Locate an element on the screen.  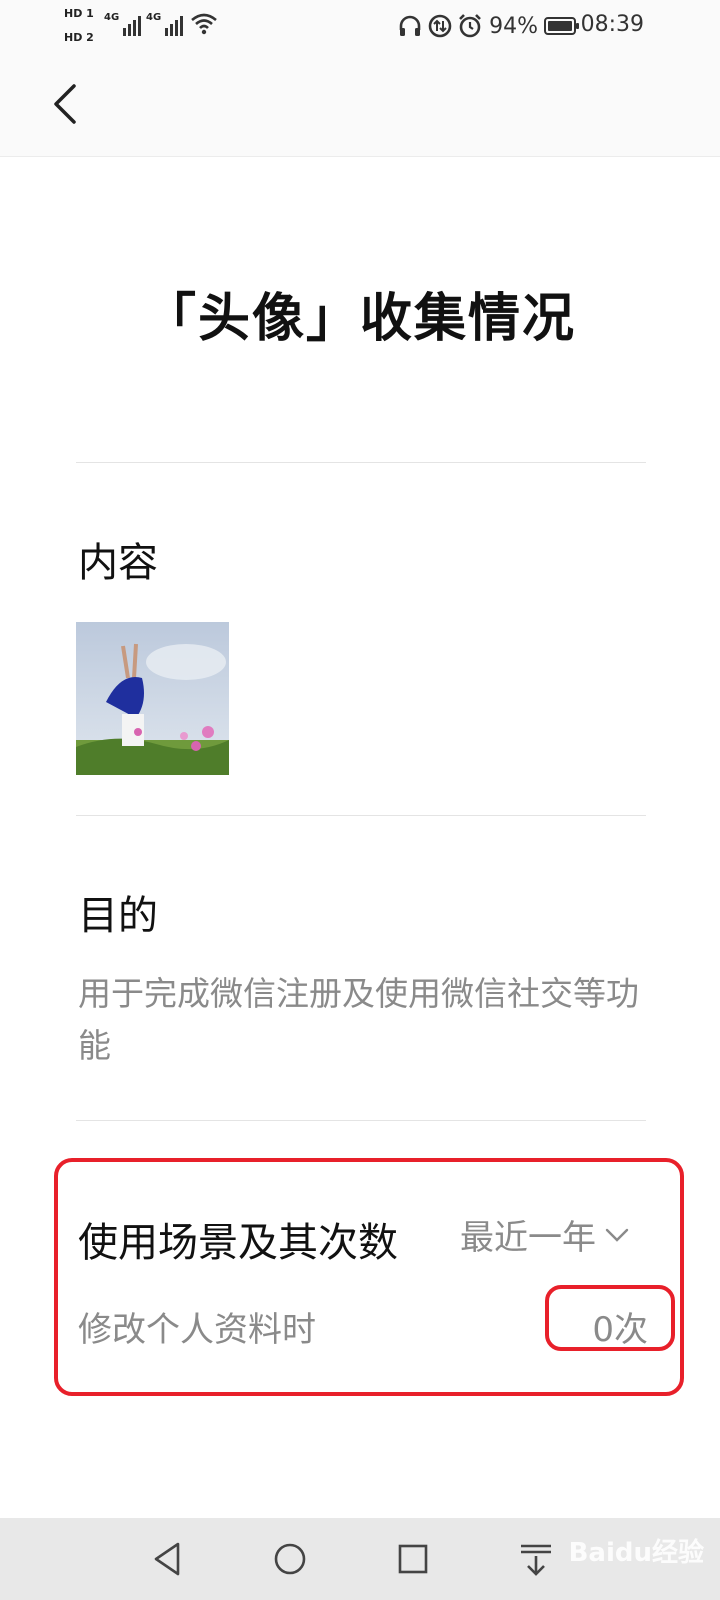
sim1-label: HD 1 is located at coordinates (79, 13).